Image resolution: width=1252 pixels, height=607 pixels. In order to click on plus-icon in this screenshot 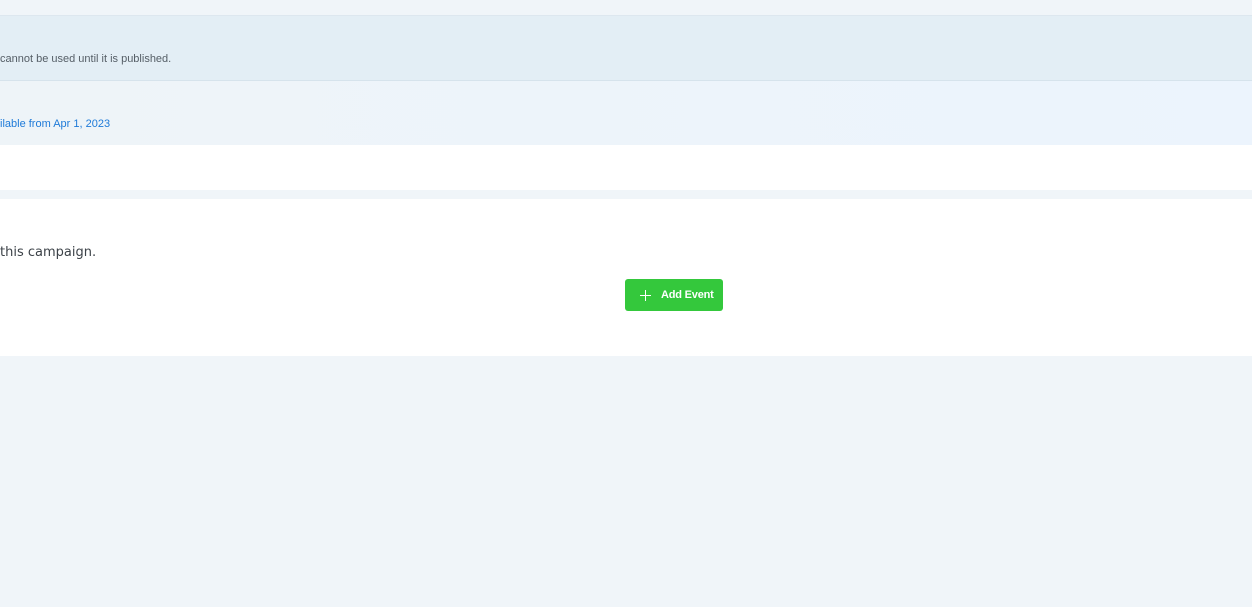, I will do `click(645, 295)`.